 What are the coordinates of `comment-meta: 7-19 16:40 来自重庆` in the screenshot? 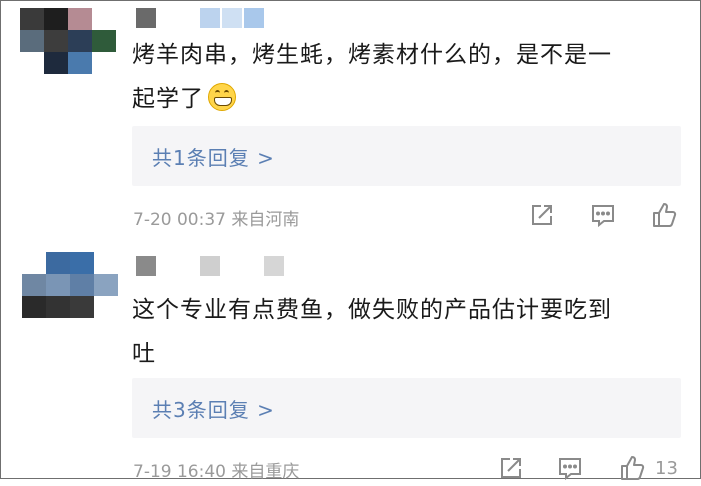 It's located at (216, 469).